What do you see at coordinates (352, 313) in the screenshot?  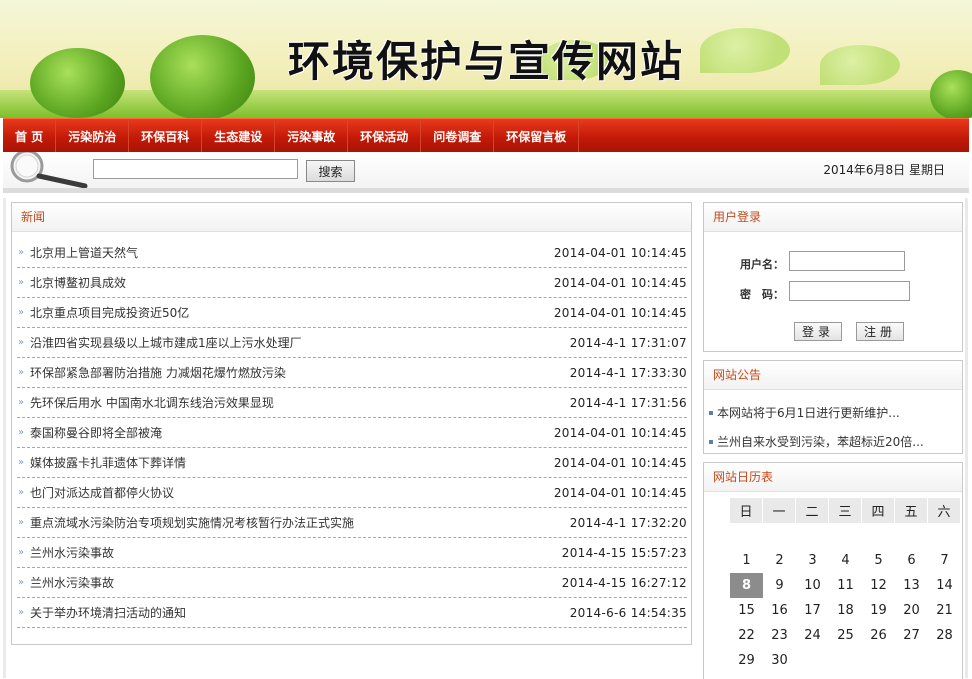 I see `news-item: » 北京重点项目完成投资近50亿 2014-04-01 10:14:45` at bounding box center [352, 313].